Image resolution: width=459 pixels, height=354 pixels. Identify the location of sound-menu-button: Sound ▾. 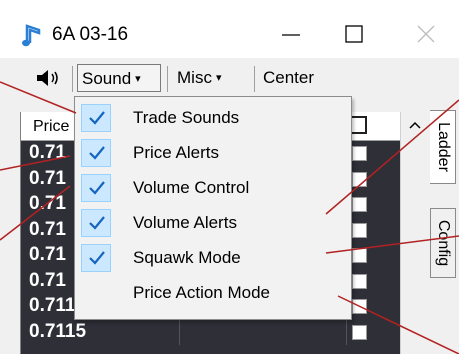
(119, 78).